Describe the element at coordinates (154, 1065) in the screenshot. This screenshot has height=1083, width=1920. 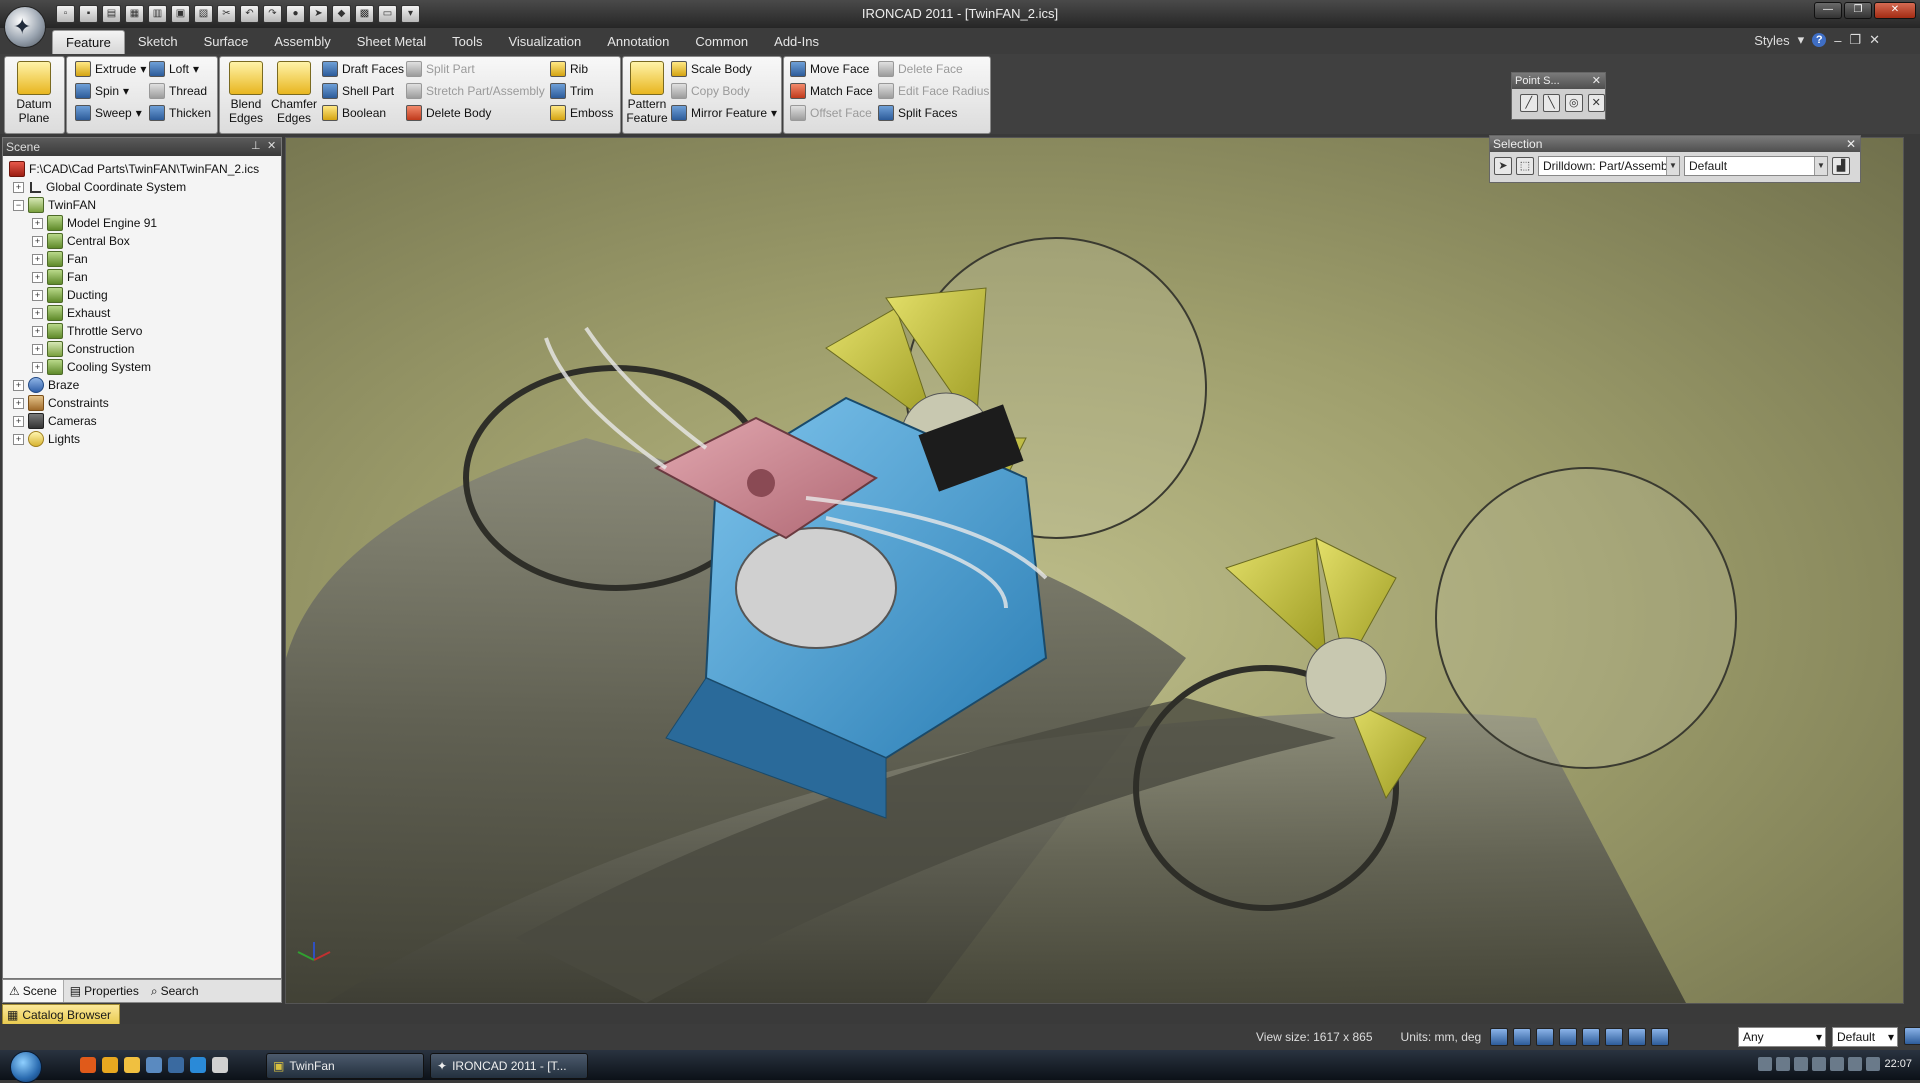
I see `desktop-icon` at that location.